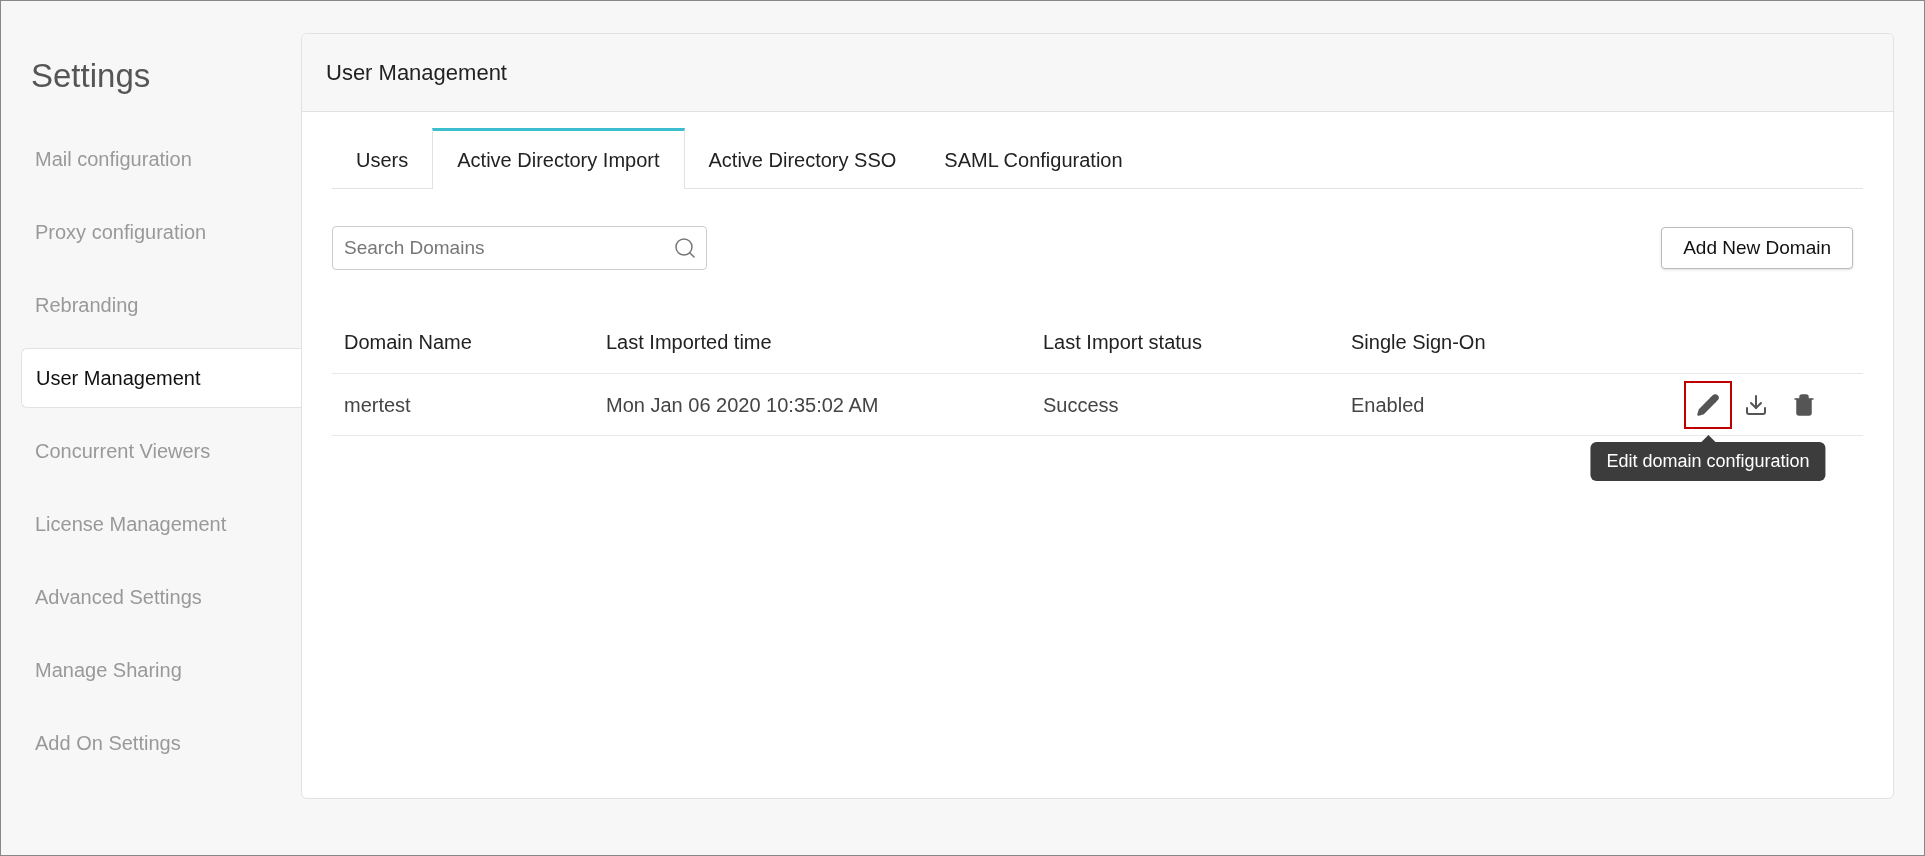 The height and width of the screenshot is (856, 1925). Describe the element at coordinates (378, 405) in the screenshot. I see `table-cell-text: mertest` at that location.